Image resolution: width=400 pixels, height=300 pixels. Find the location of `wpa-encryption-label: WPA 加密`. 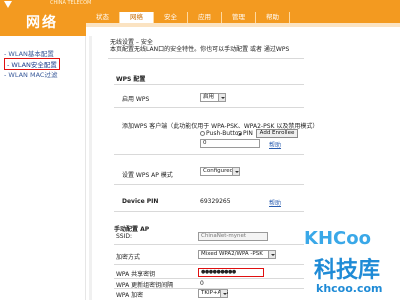

wpa-encryption-label: WPA 加密 is located at coordinates (130, 295).